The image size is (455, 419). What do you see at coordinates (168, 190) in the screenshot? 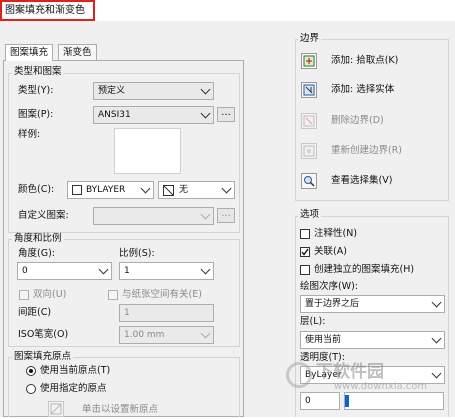
I see `no-fill-icon` at bounding box center [168, 190].